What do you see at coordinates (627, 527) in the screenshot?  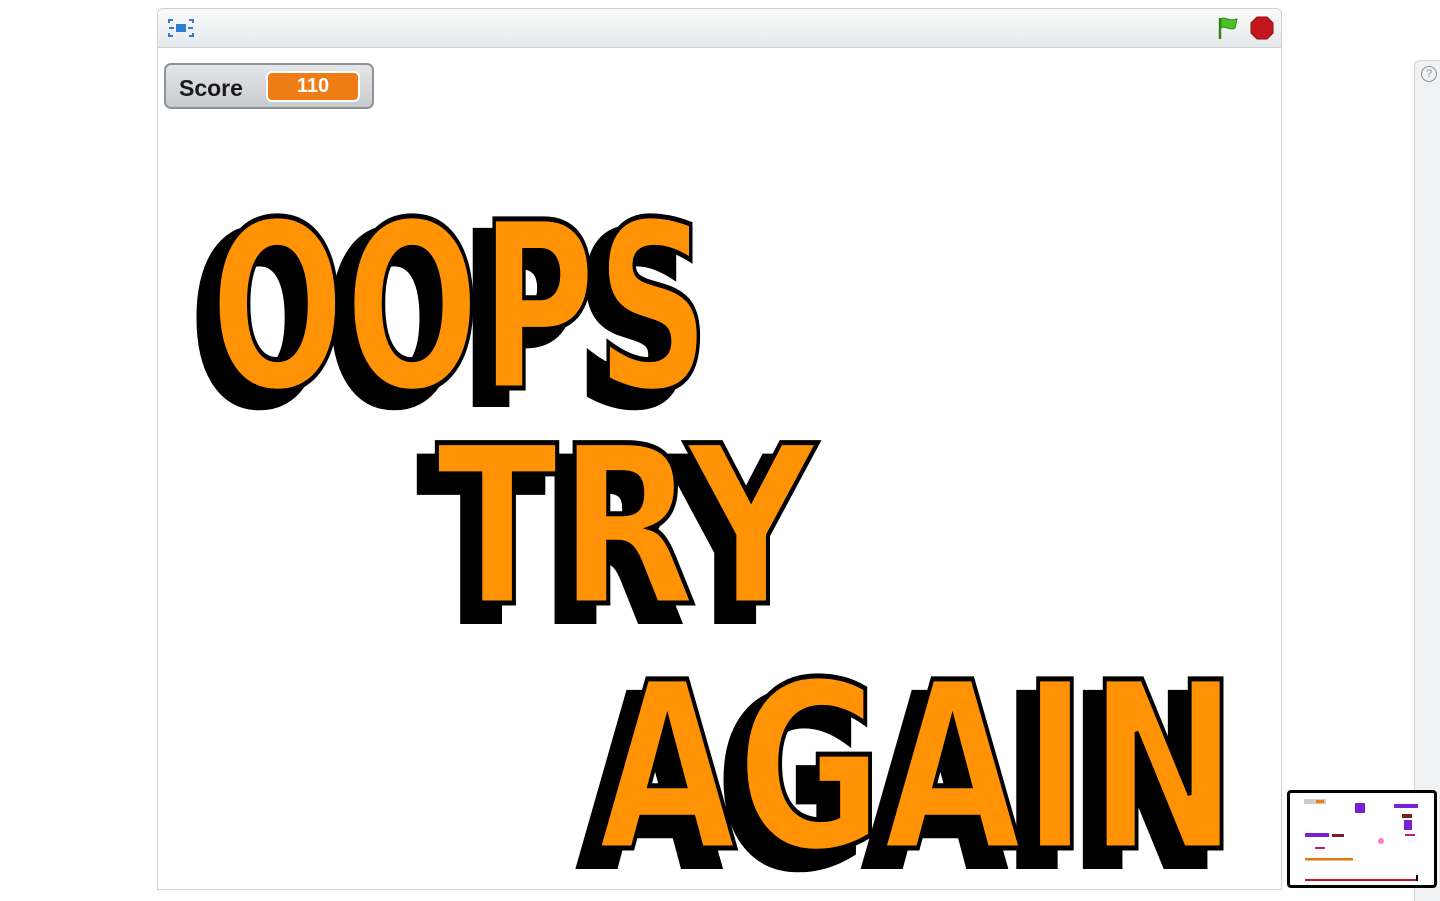 I see `try-text: TRY` at bounding box center [627, 527].